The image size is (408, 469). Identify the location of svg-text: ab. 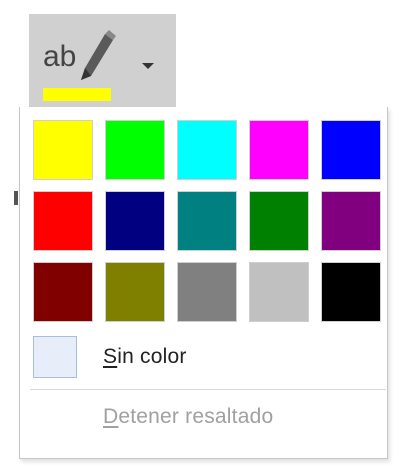
(59, 56).